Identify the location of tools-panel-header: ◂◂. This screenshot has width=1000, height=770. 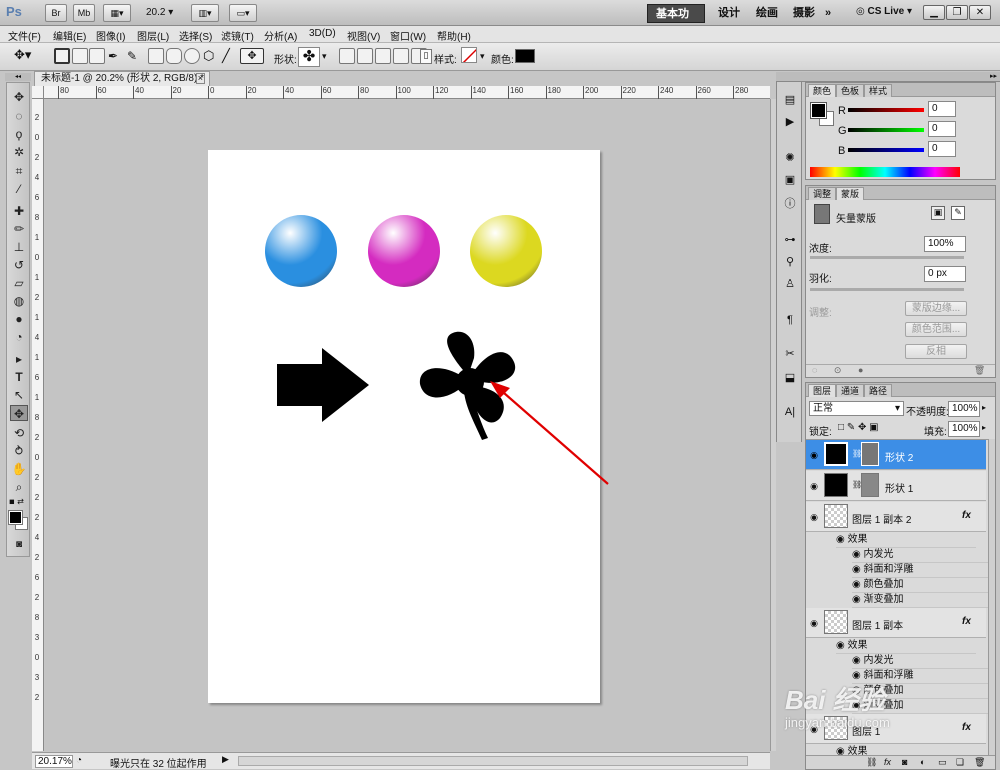
(18, 77).